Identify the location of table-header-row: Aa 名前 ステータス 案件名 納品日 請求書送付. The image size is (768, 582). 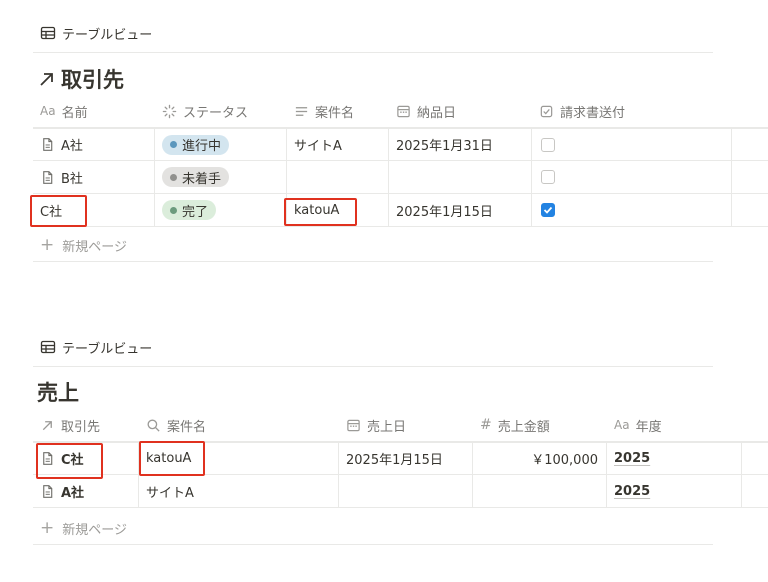
(400, 111).